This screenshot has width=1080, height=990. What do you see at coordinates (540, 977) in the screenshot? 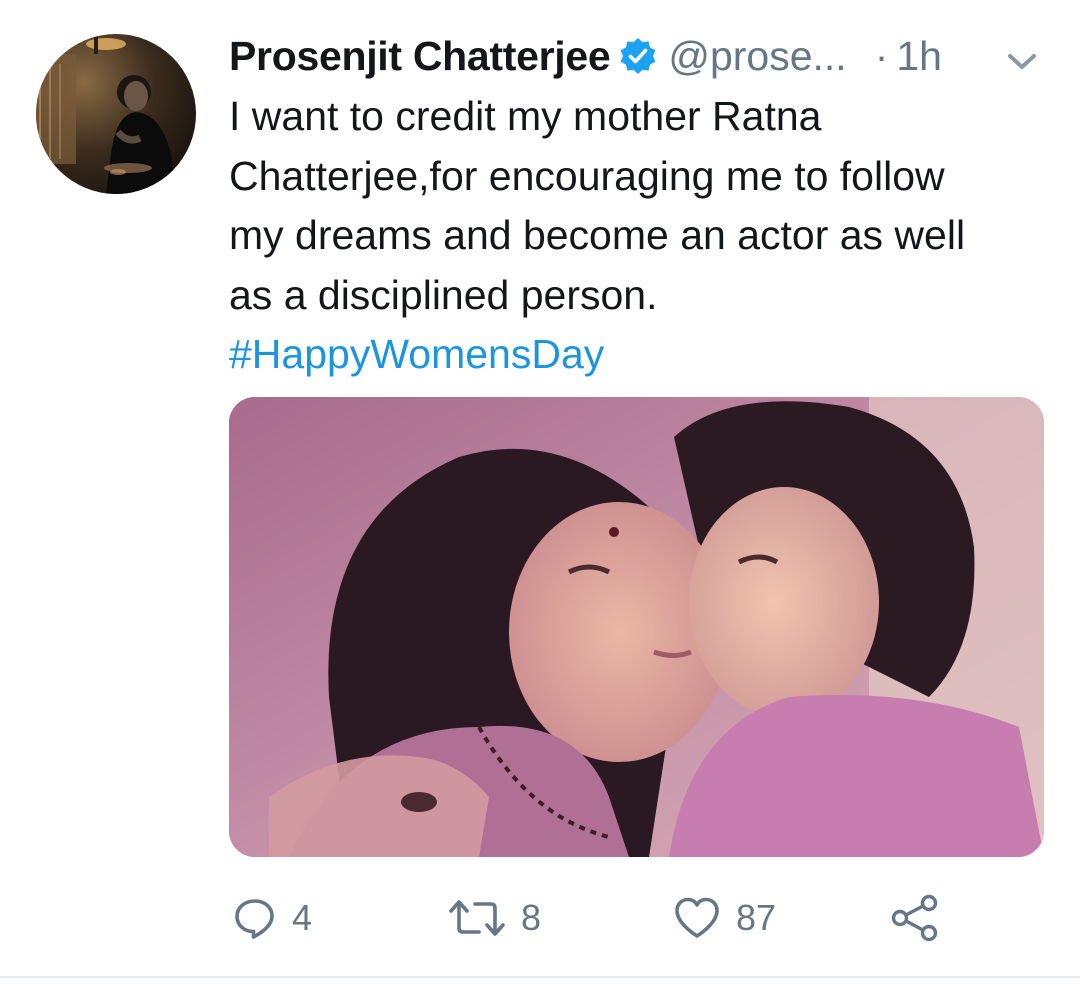
I see `divider` at bounding box center [540, 977].